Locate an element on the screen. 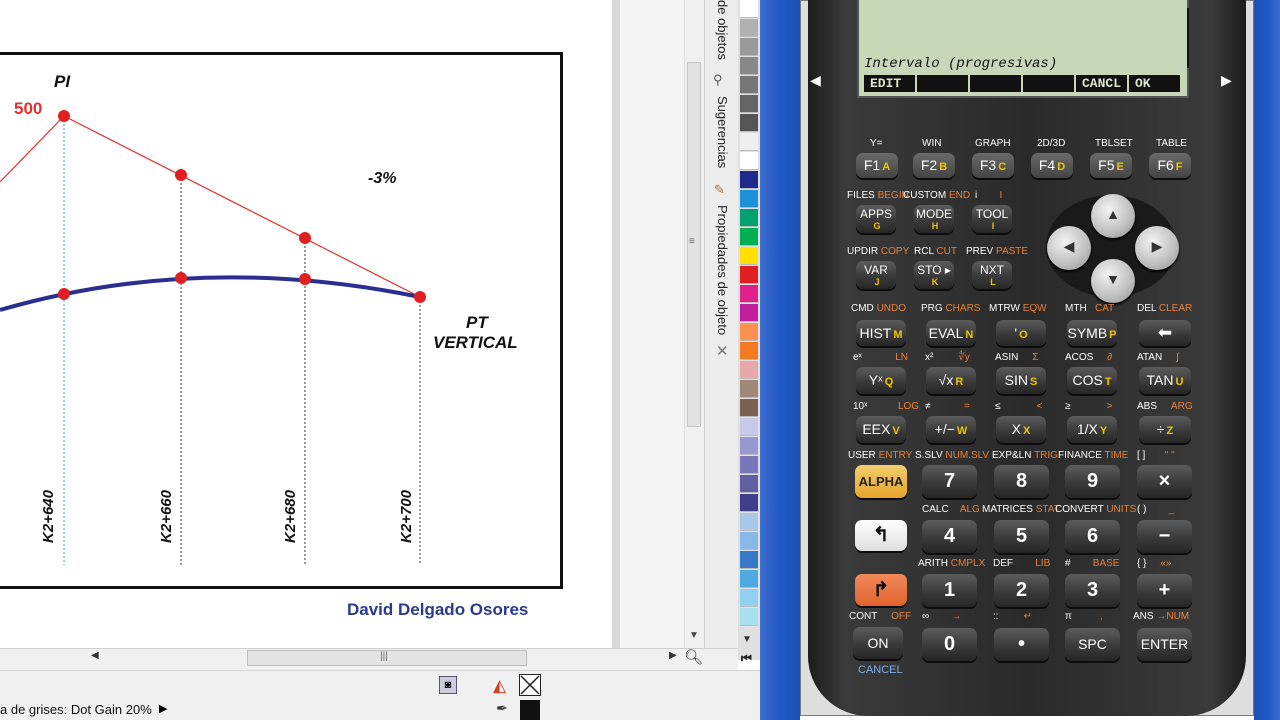  tool-key: TOOL I is located at coordinates (992, 219).